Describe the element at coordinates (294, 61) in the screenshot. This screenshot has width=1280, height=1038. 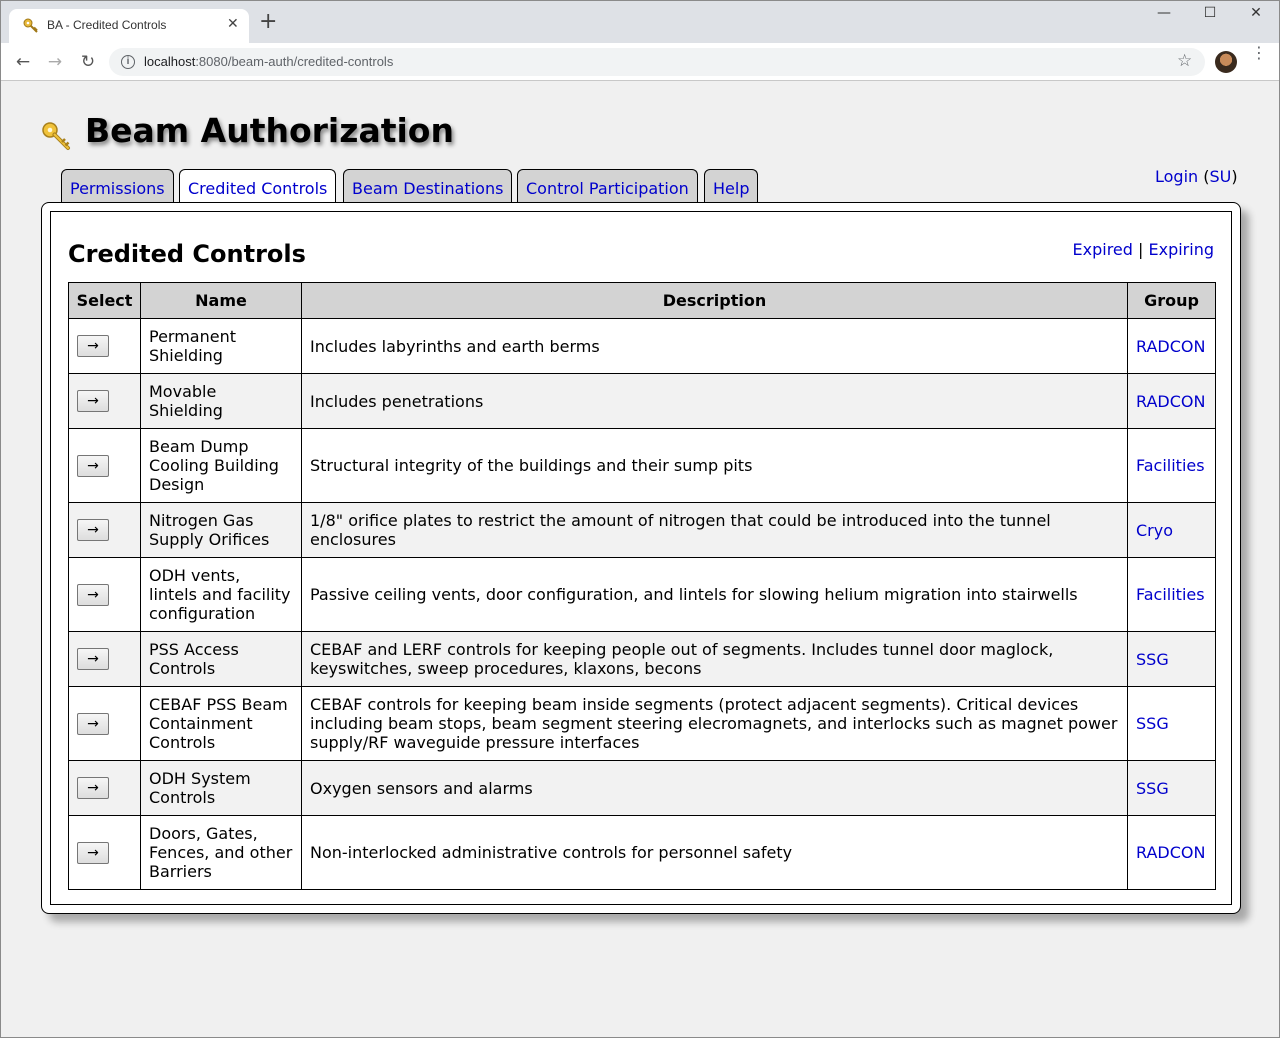
I see `url-path: :8080/beam-auth/credited-controls` at that location.